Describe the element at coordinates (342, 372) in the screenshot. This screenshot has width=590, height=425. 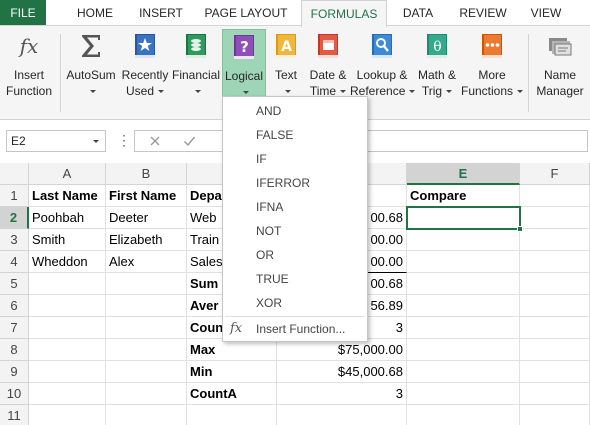
I see `cell-d9: $45,000.68` at that location.